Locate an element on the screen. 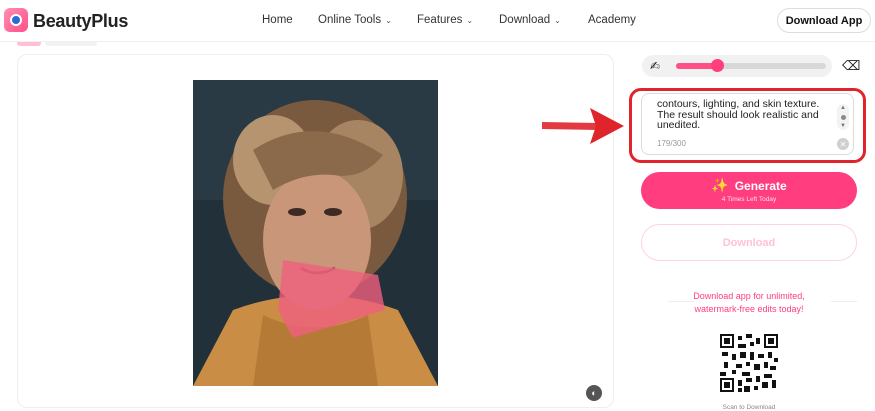 The height and width of the screenshot is (411, 875). nav-features-label: Features is located at coordinates (440, 20).